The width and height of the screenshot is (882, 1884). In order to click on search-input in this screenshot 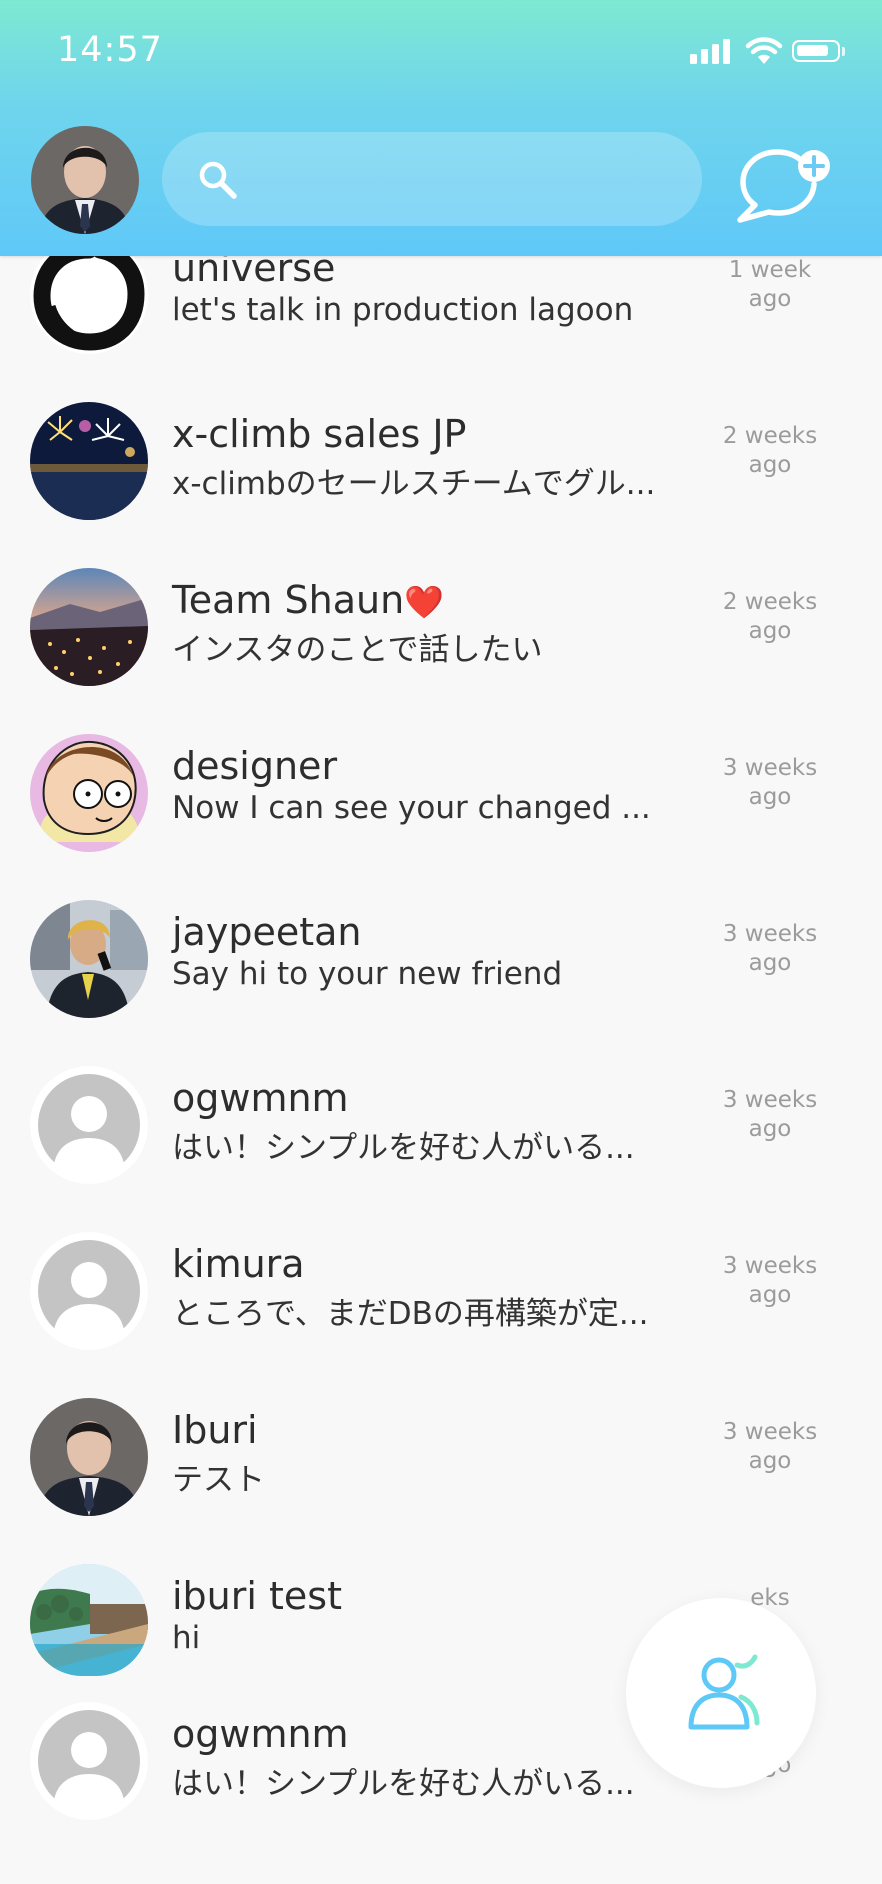, I will do `click(468, 180)`.